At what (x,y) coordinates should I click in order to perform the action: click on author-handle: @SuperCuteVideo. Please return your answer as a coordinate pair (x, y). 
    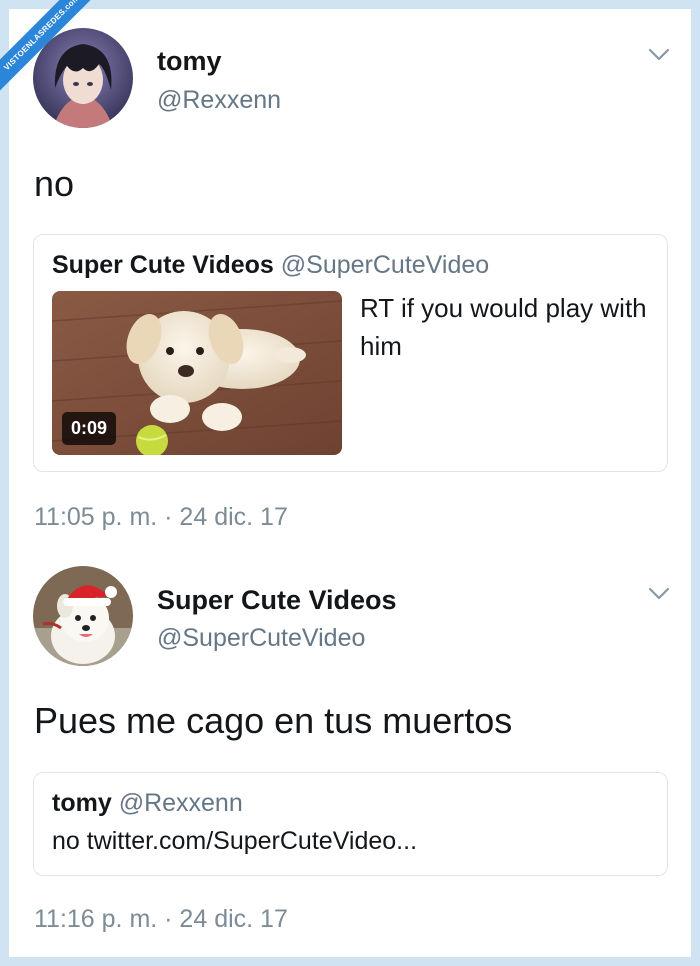
    Looking at the image, I should click on (261, 638).